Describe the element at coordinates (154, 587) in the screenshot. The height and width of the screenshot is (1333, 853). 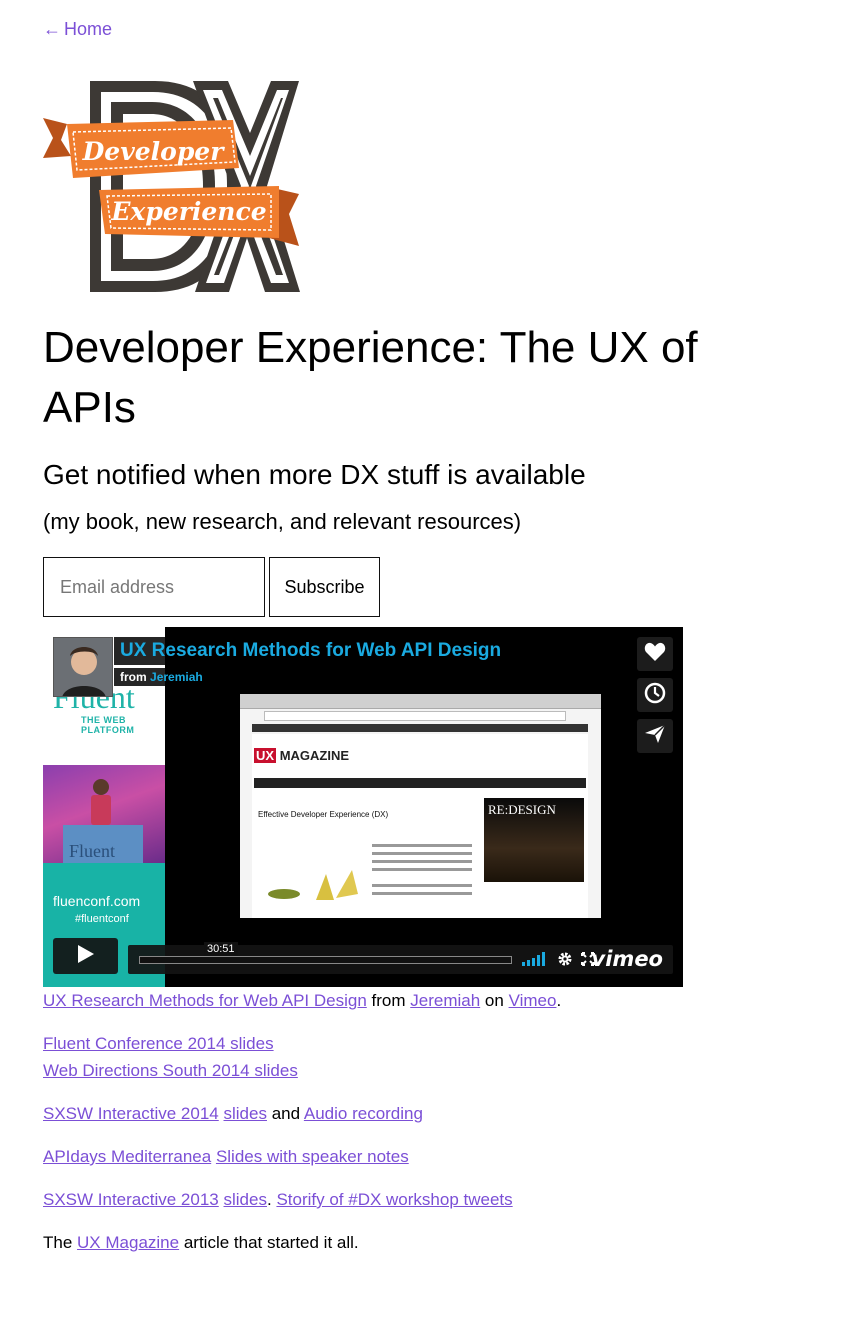
I see `email-input` at that location.